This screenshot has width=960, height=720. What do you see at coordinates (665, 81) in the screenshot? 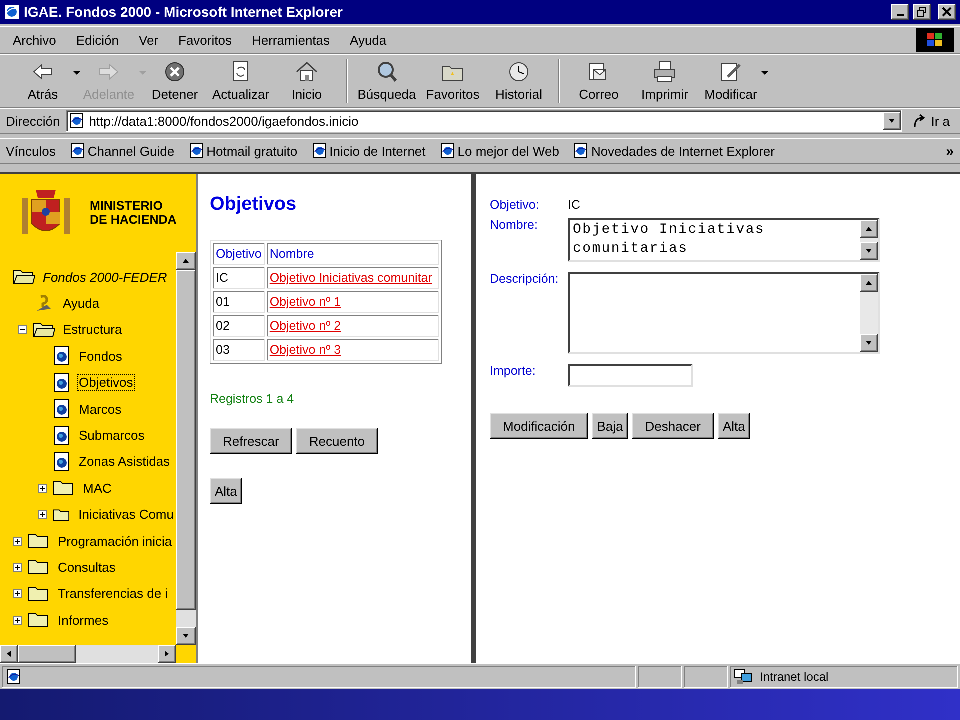
I see `toolbar-button: Imprimir` at bounding box center [665, 81].